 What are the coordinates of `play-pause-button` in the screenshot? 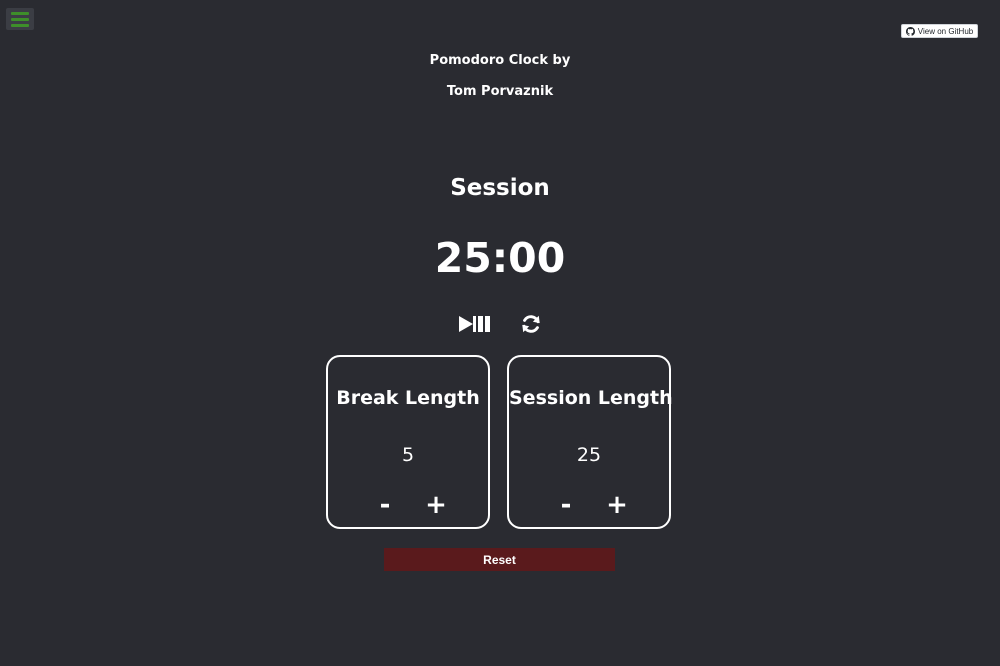 It's located at (474, 324).